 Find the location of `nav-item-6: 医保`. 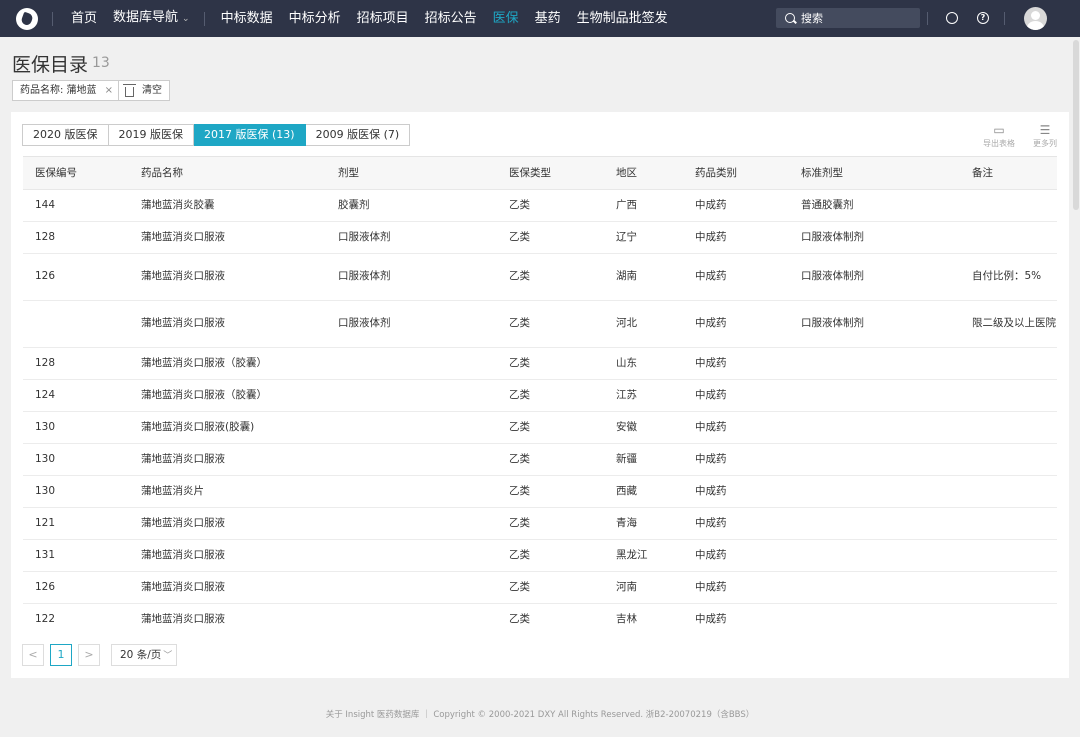

nav-item-6: 医保 is located at coordinates (506, 18).